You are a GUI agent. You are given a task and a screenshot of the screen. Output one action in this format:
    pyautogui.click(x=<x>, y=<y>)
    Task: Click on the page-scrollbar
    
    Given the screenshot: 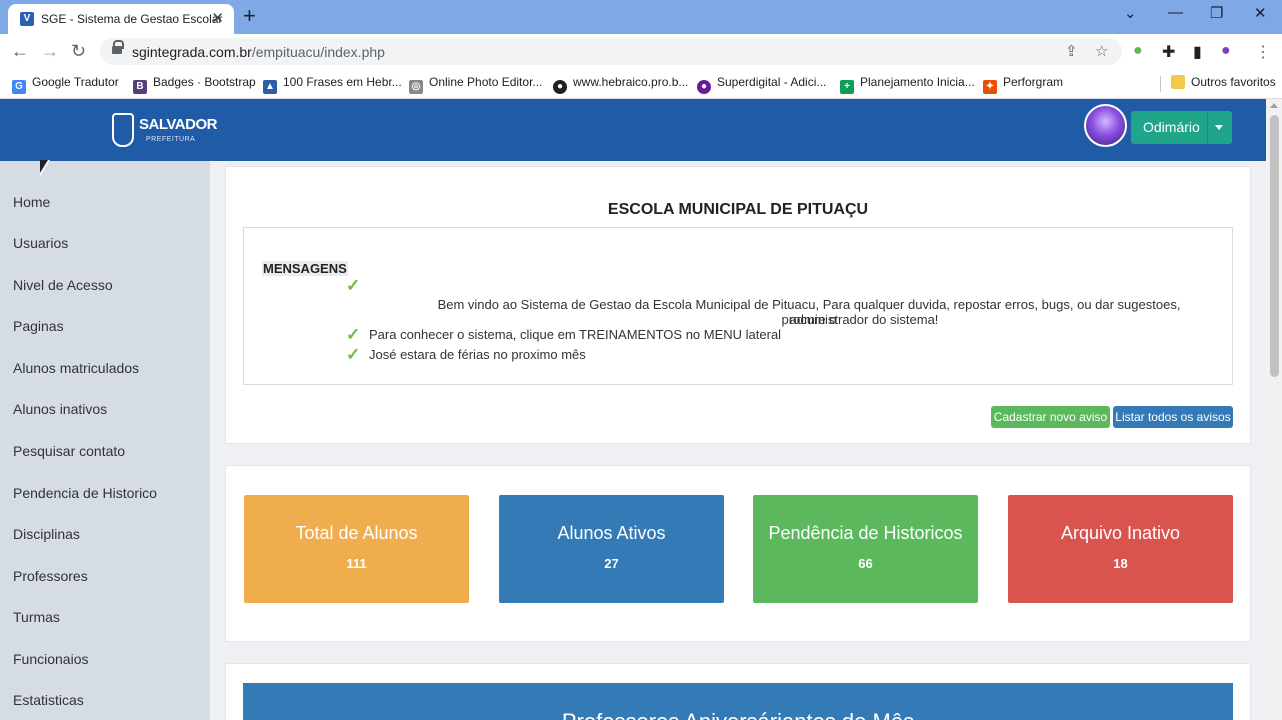 What is the action you would take?
    pyautogui.click(x=1274, y=409)
    